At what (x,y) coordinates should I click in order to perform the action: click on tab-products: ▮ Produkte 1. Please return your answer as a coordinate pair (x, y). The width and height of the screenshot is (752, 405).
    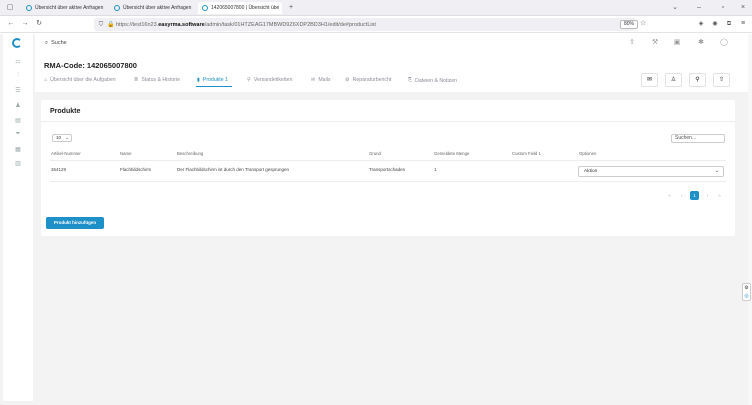
    Looking at the image, I should click on (212, 80).